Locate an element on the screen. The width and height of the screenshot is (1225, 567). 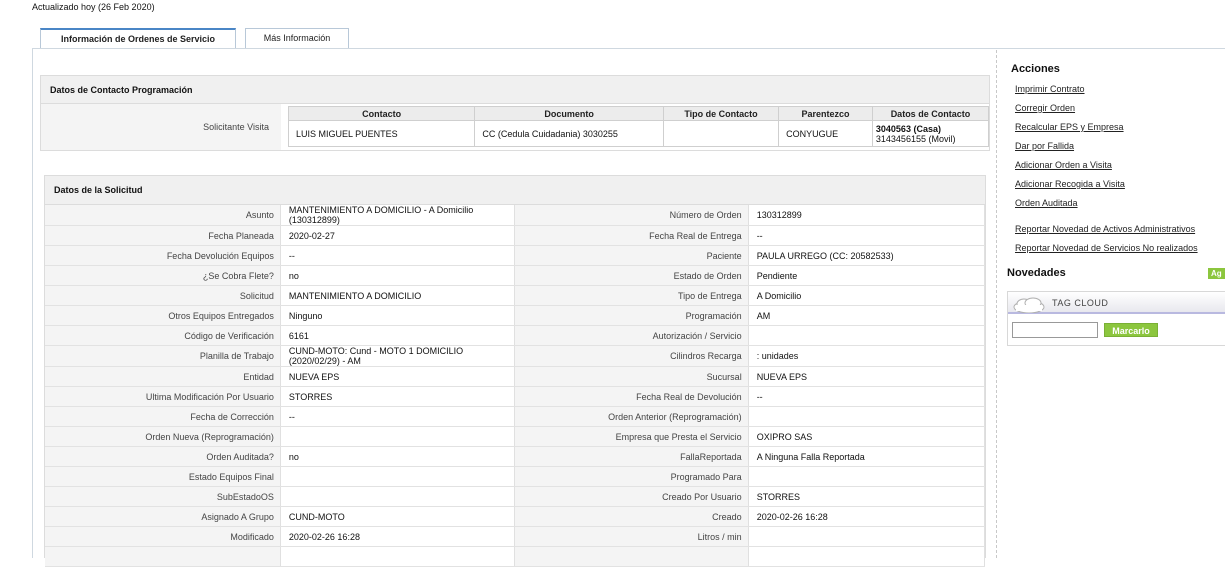
col-datos-contacto: Datos de Contacto is located at coordinates (930, 113).